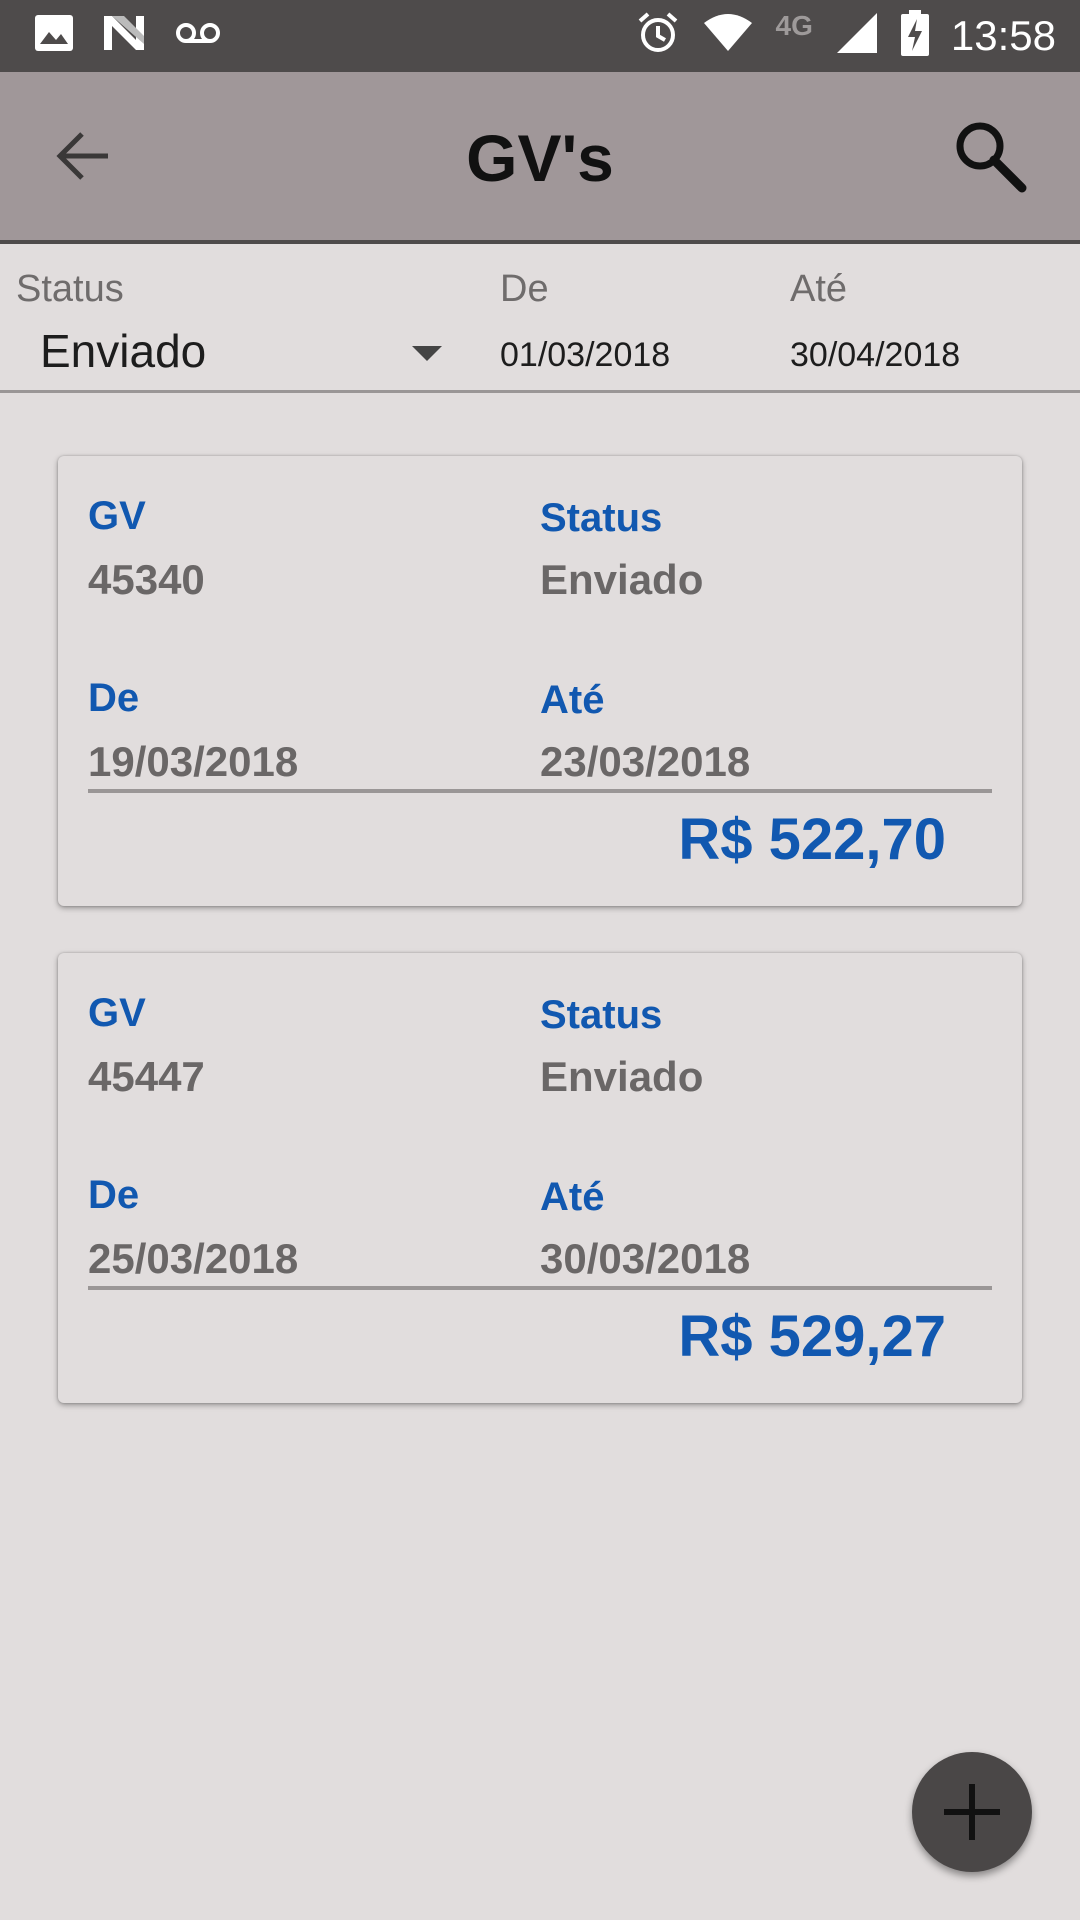  Describe the element at coordinates (198, 35) in the screenshot. I see `voicemail-icon` at that location.